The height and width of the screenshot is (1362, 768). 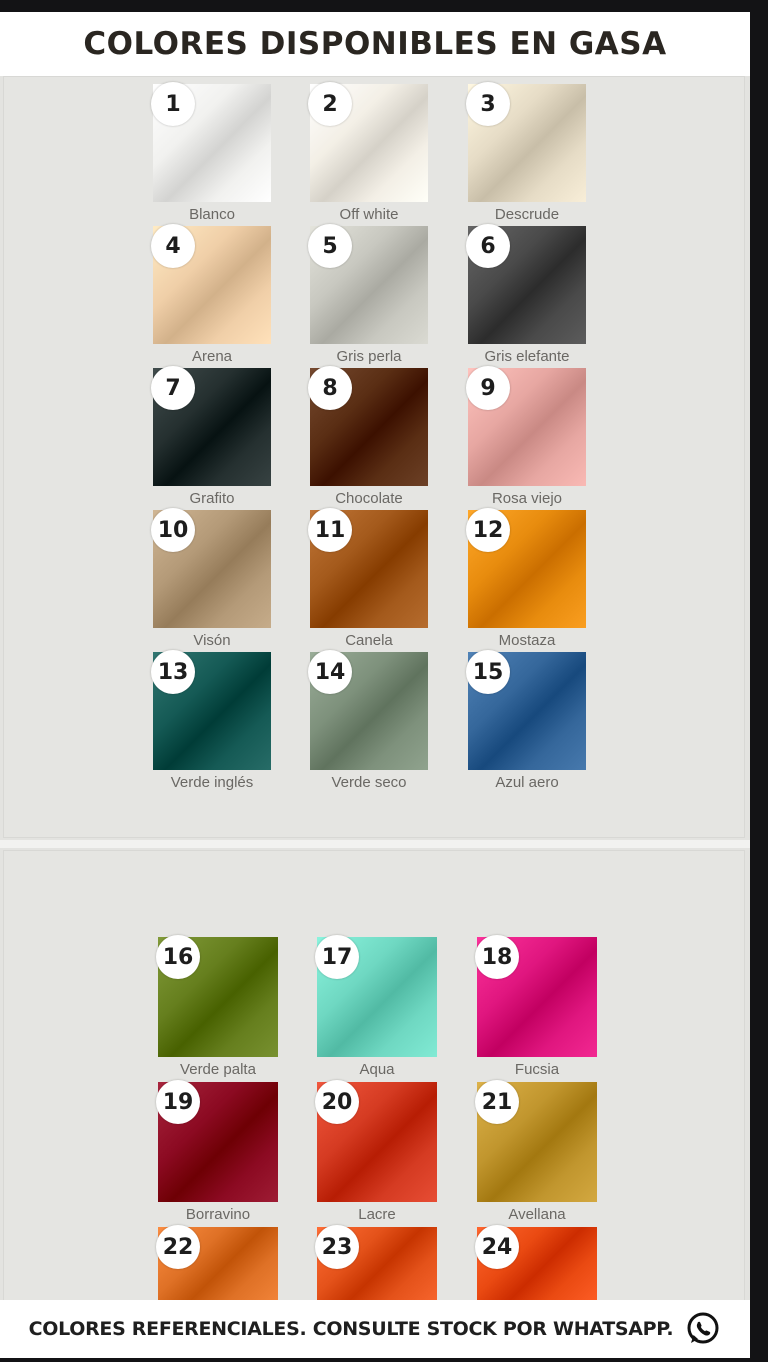 What do you see at coordinates (369, 498) in the screenshot?
I see `swatch-label: Chocolate` at bounding box center [369, 498].